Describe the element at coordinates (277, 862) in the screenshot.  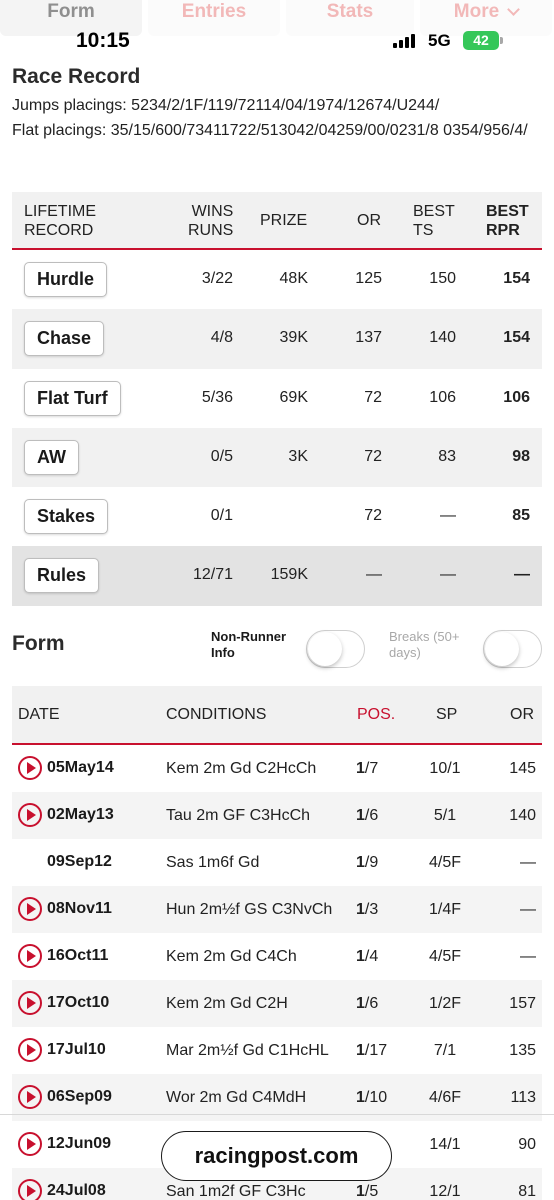
I see `form-row: 09Sep12 Sas 1m6f Gd 1/9 4/5F —` at that location.